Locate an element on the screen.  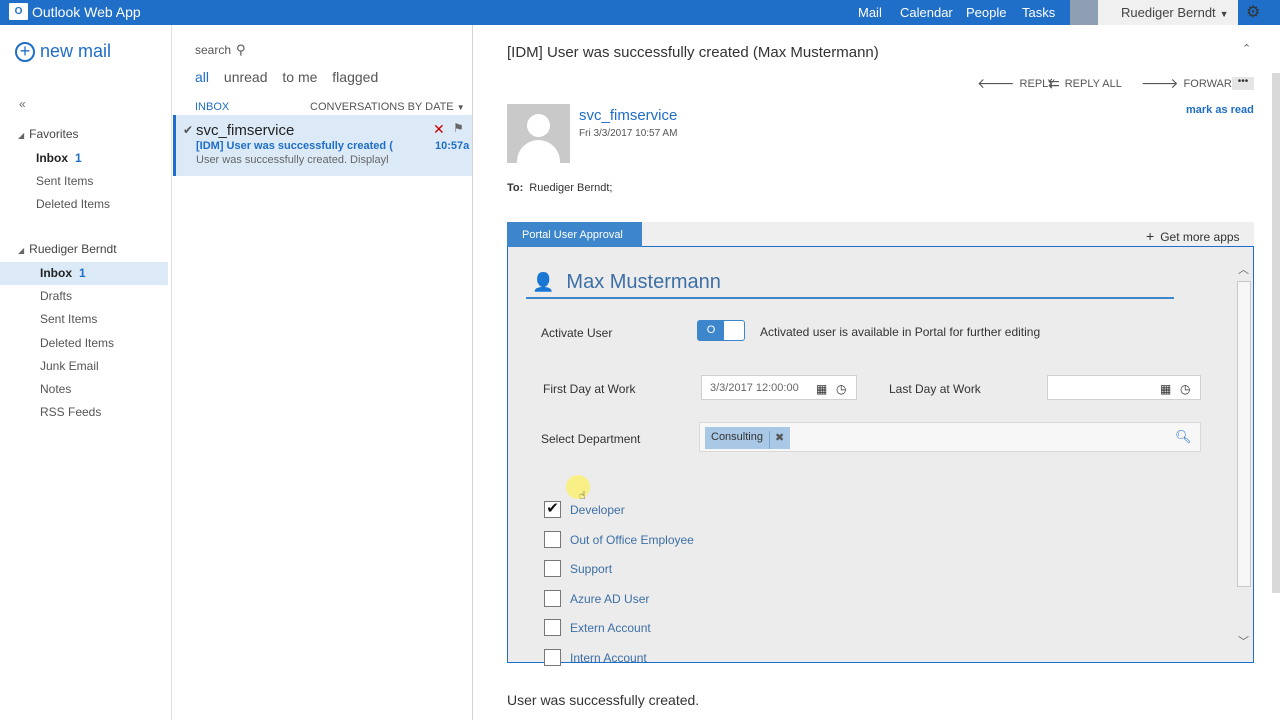
remove-chip-icon: ✖ is located at coordinates (776, 440).